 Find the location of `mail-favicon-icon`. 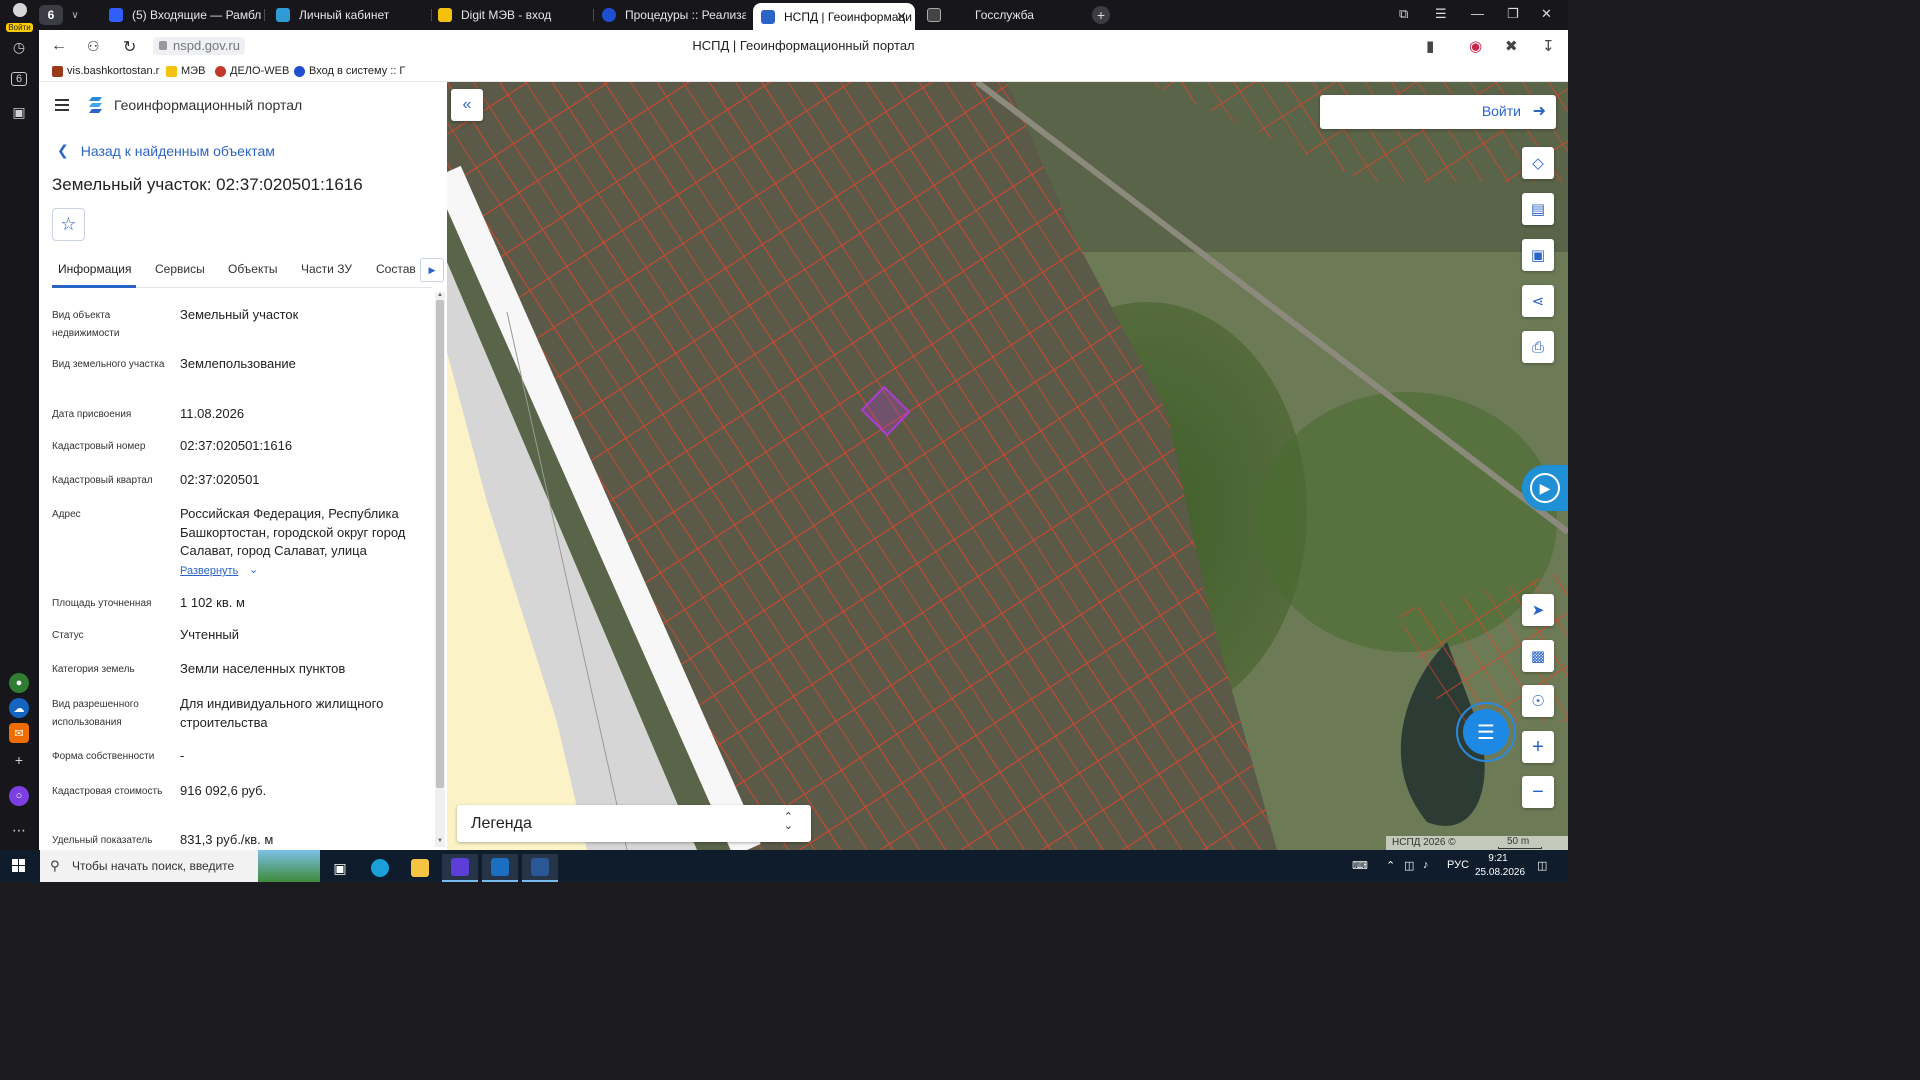

mail-favicon-icon is located at coordinates (116, 15).